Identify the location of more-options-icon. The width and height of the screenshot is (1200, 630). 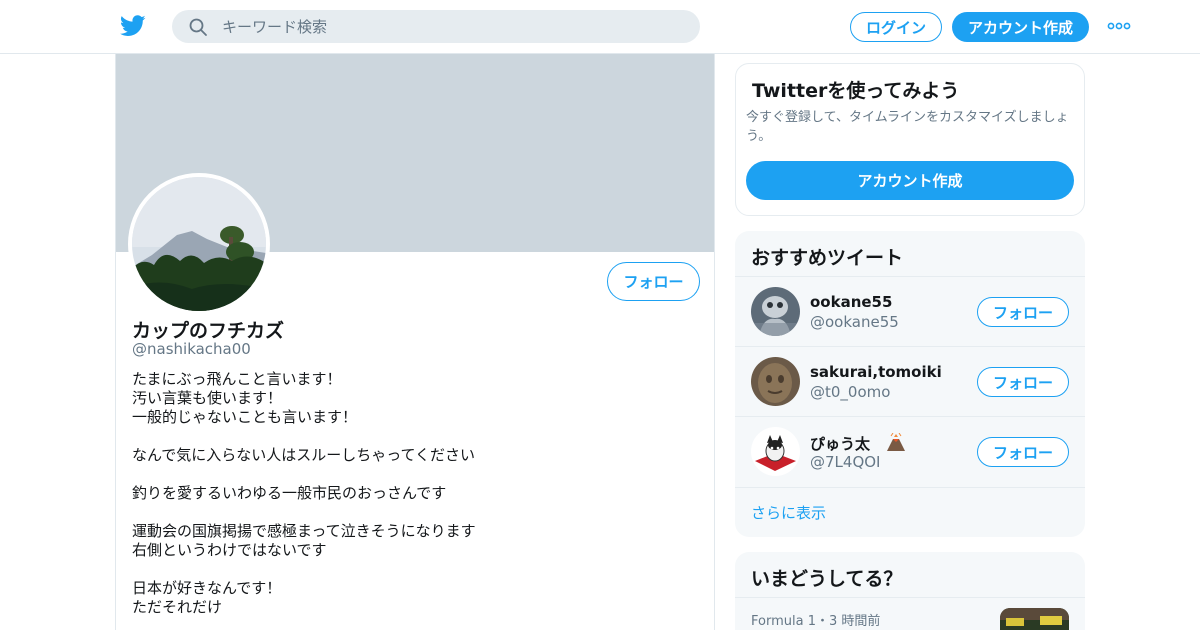
(1119, 26).